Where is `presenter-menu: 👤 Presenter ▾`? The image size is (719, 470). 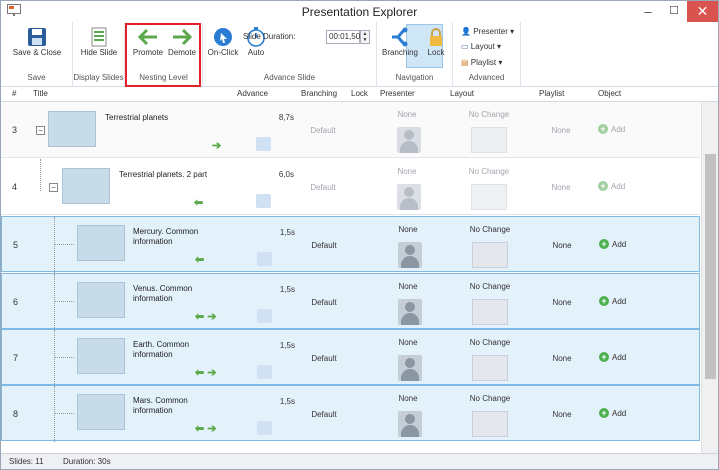 presenter-menu: 👤 Presenter ▾ is located at coordinates (487, 31).